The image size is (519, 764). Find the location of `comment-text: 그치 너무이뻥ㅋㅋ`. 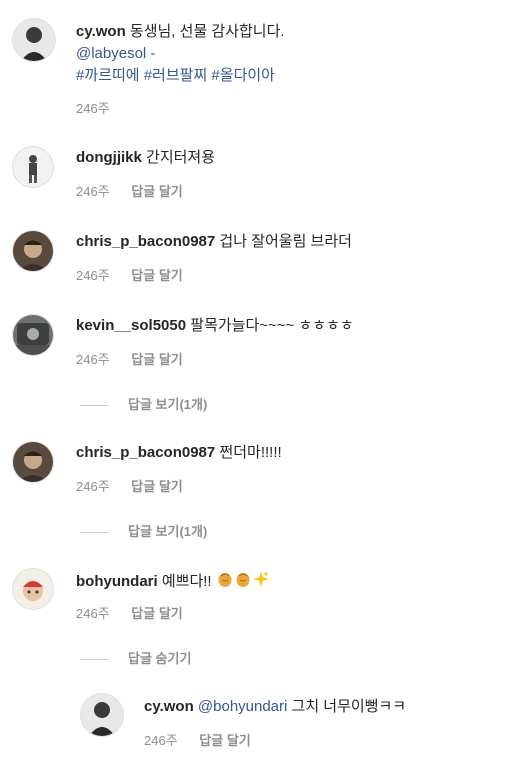

comment-text: 그치 너무이뻥ㅋㅋ is located at coordinates (347, 706).